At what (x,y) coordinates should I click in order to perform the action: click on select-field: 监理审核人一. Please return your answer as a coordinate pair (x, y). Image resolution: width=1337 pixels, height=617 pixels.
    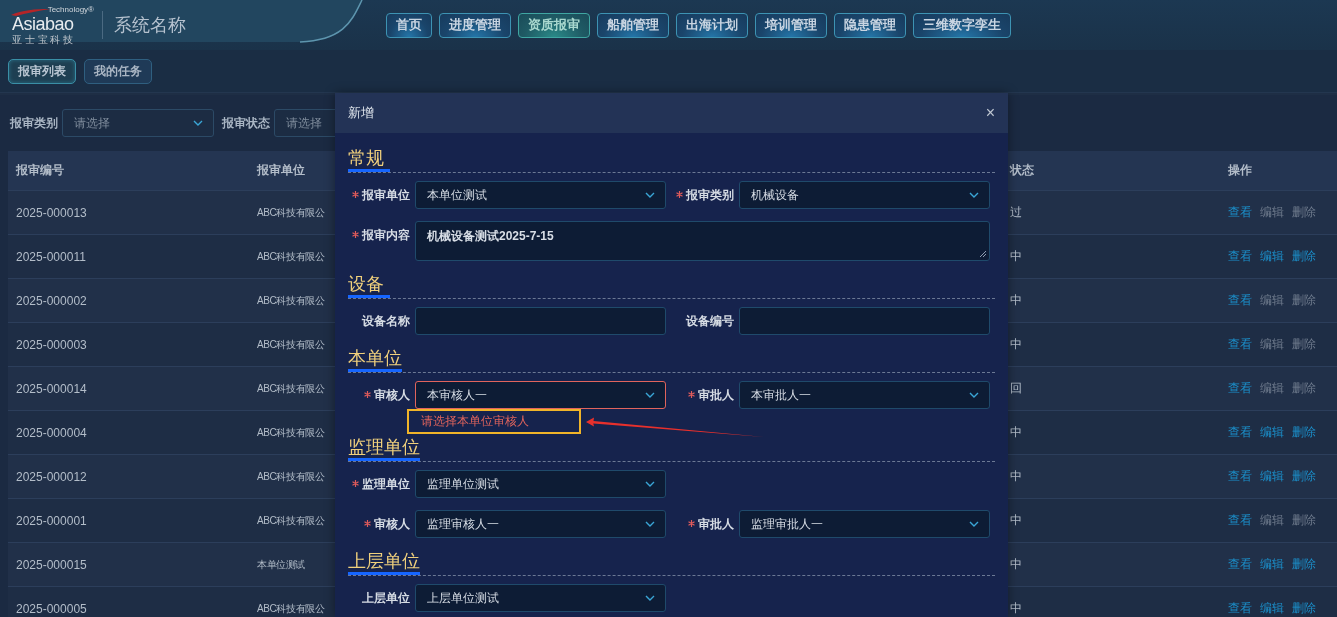
    Looking at the image, I should click on (540, 524).